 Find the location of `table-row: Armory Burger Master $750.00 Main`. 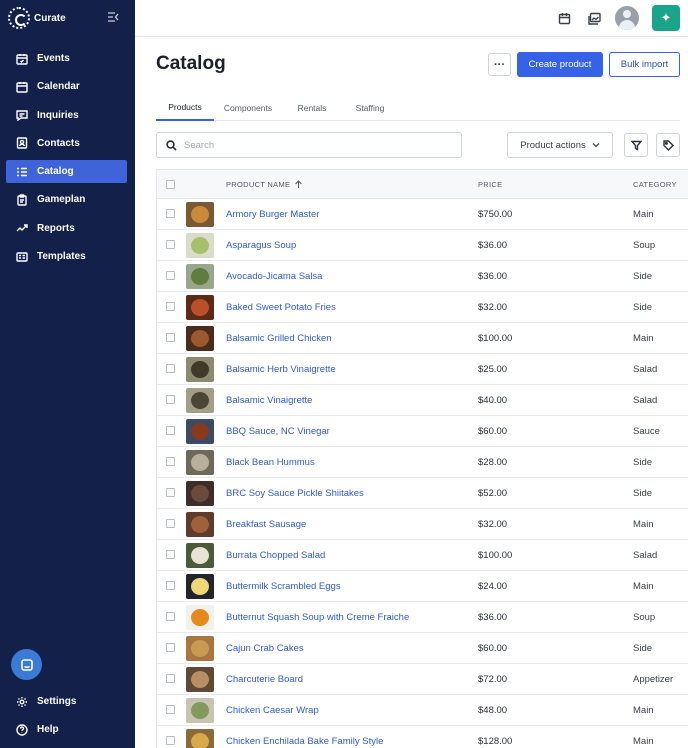

table-row: Armory Burger Master $750.00 Main is located at coordinates (422, 214).